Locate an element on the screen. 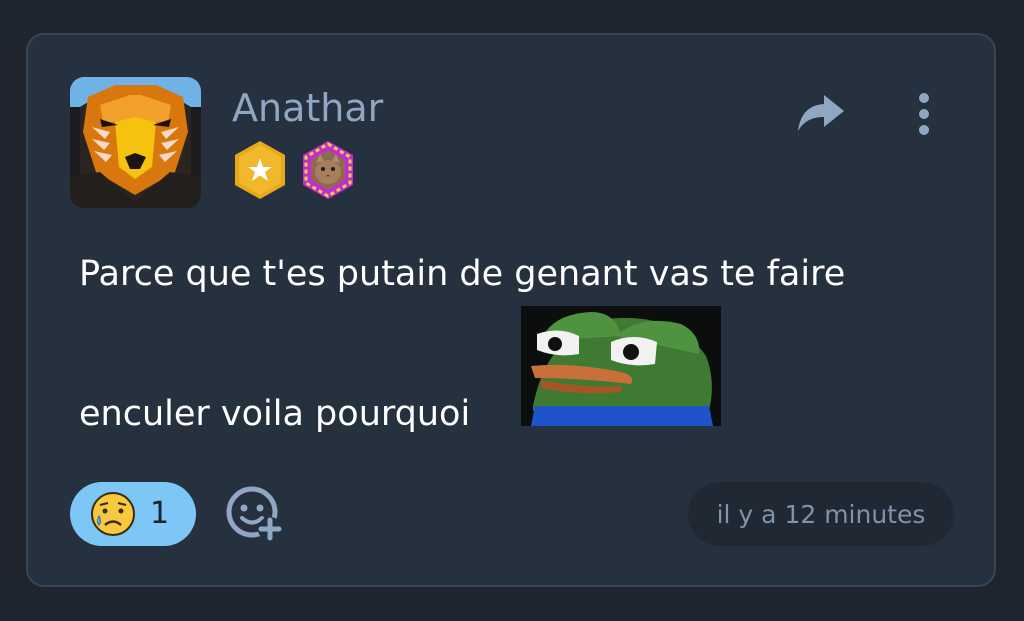 Image resolution: width=1024 pixels, height=621 pixels. add-reaction-button is located at coordinates (255, 515).